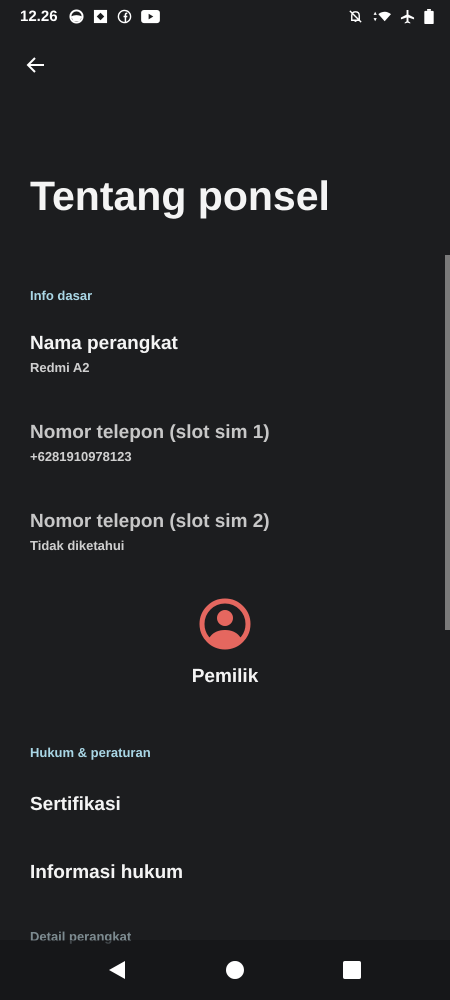 The image size is (450, 1000). I want to click on owner-label: Pemilik, so click(225, 677).